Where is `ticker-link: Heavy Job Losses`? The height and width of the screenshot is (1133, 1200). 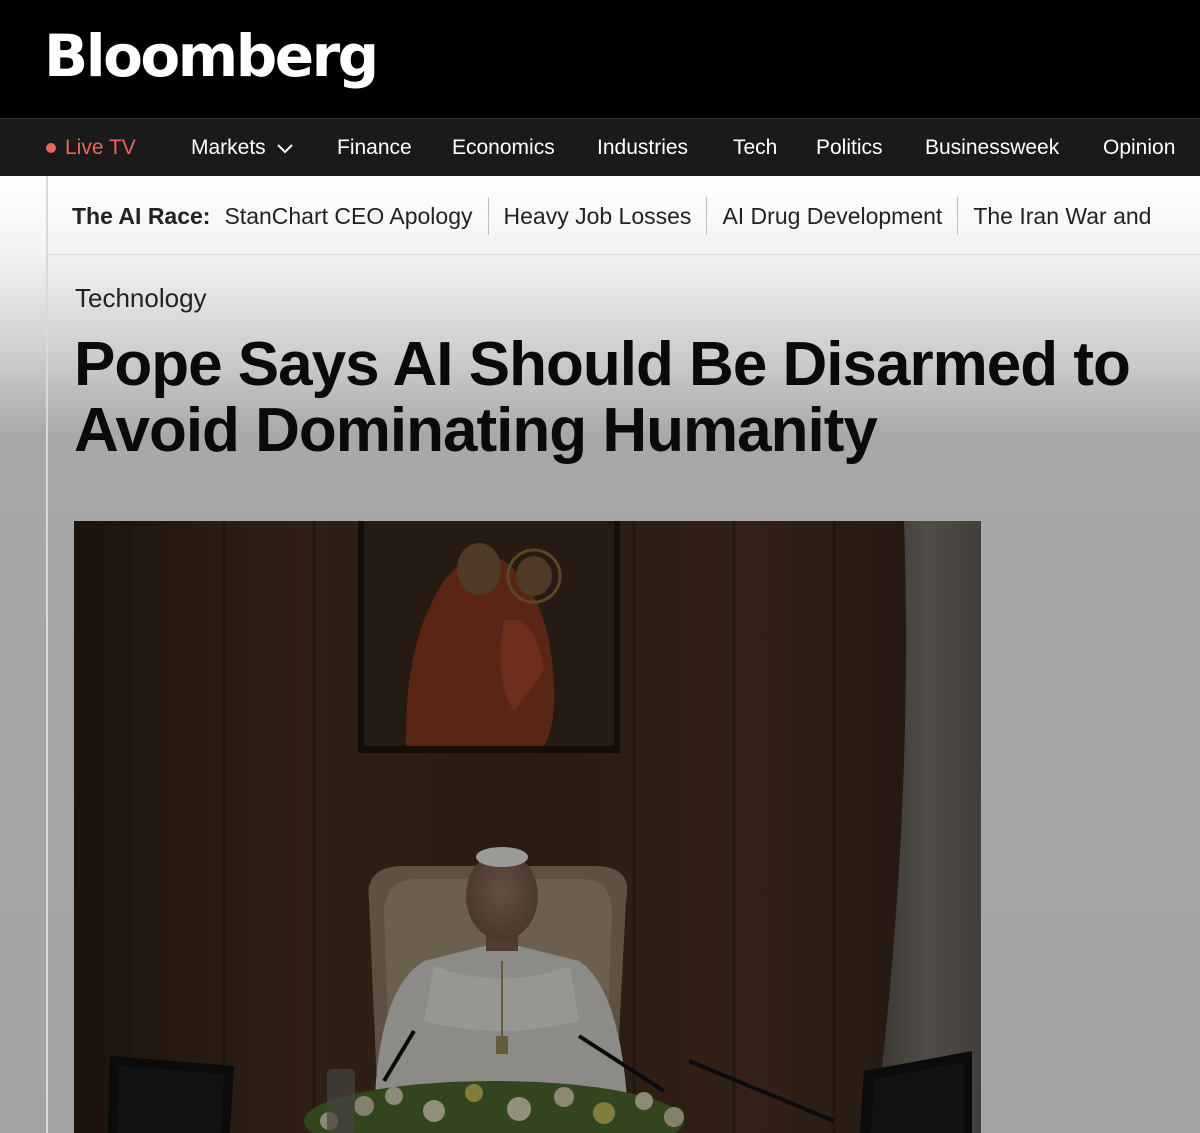
ticker-link: Heavy Job Losses is located at coordinates (598, 216).